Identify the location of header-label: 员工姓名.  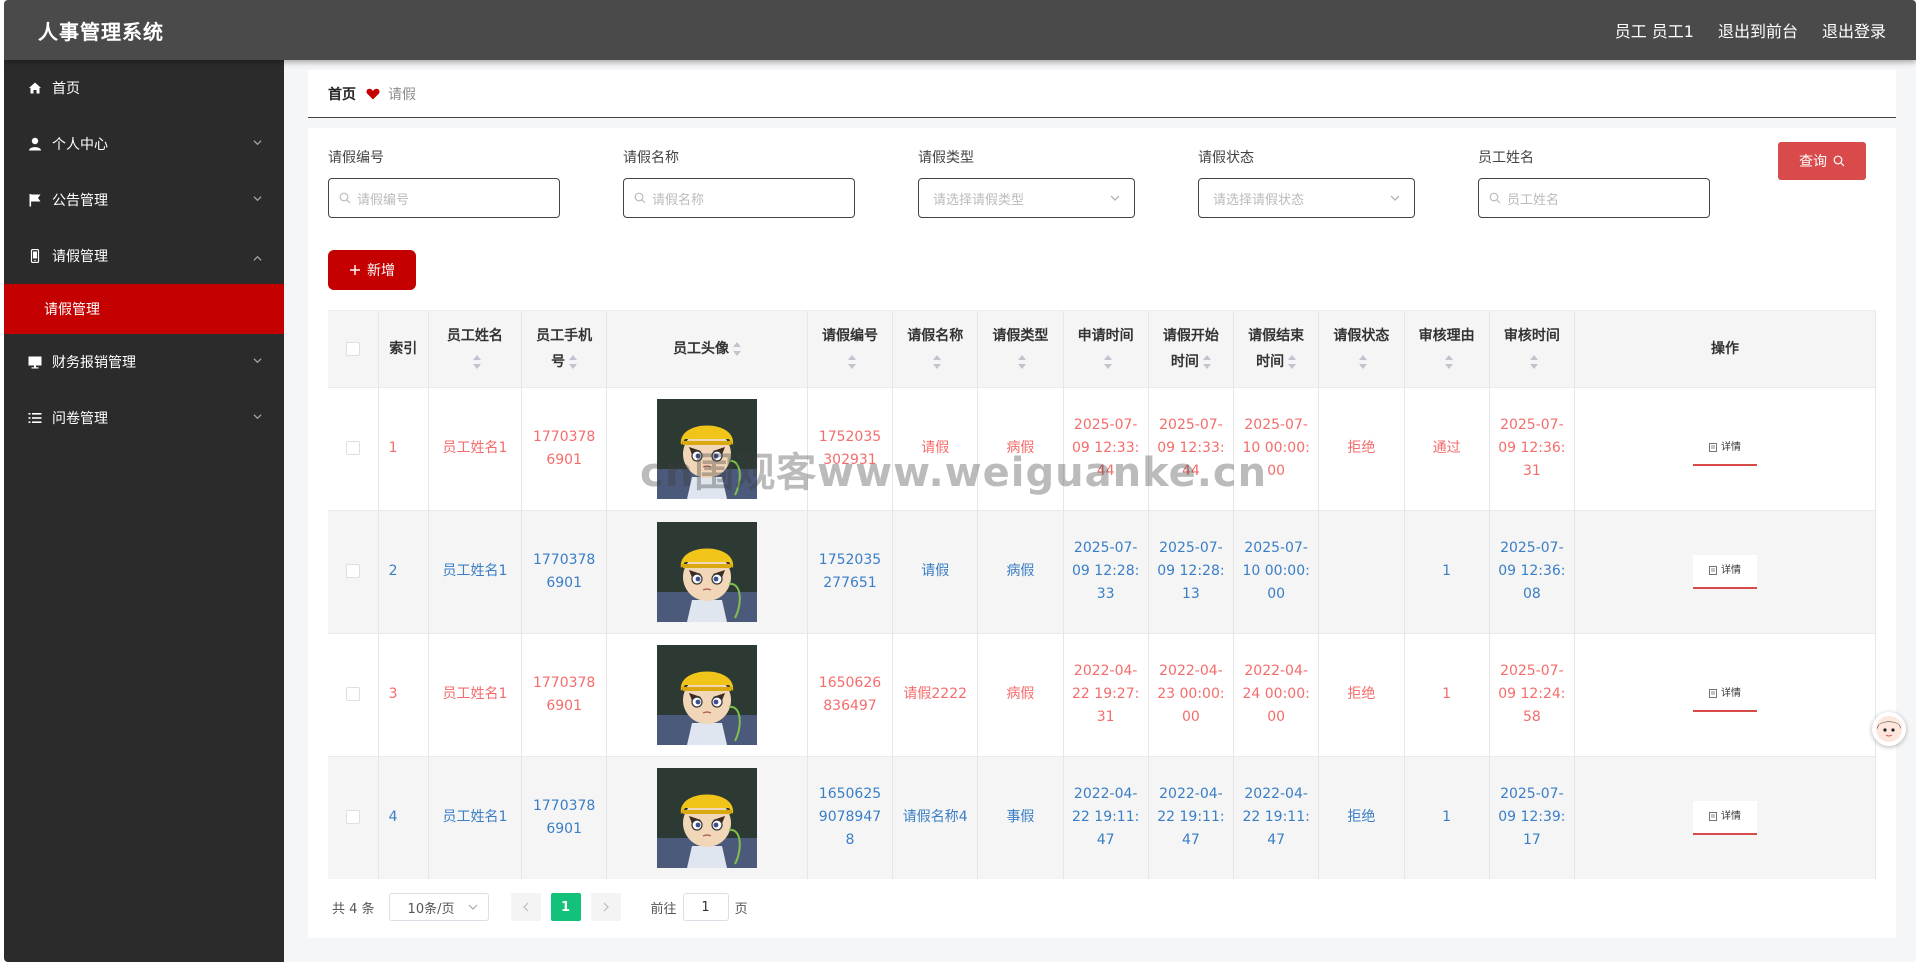
(474, 335).